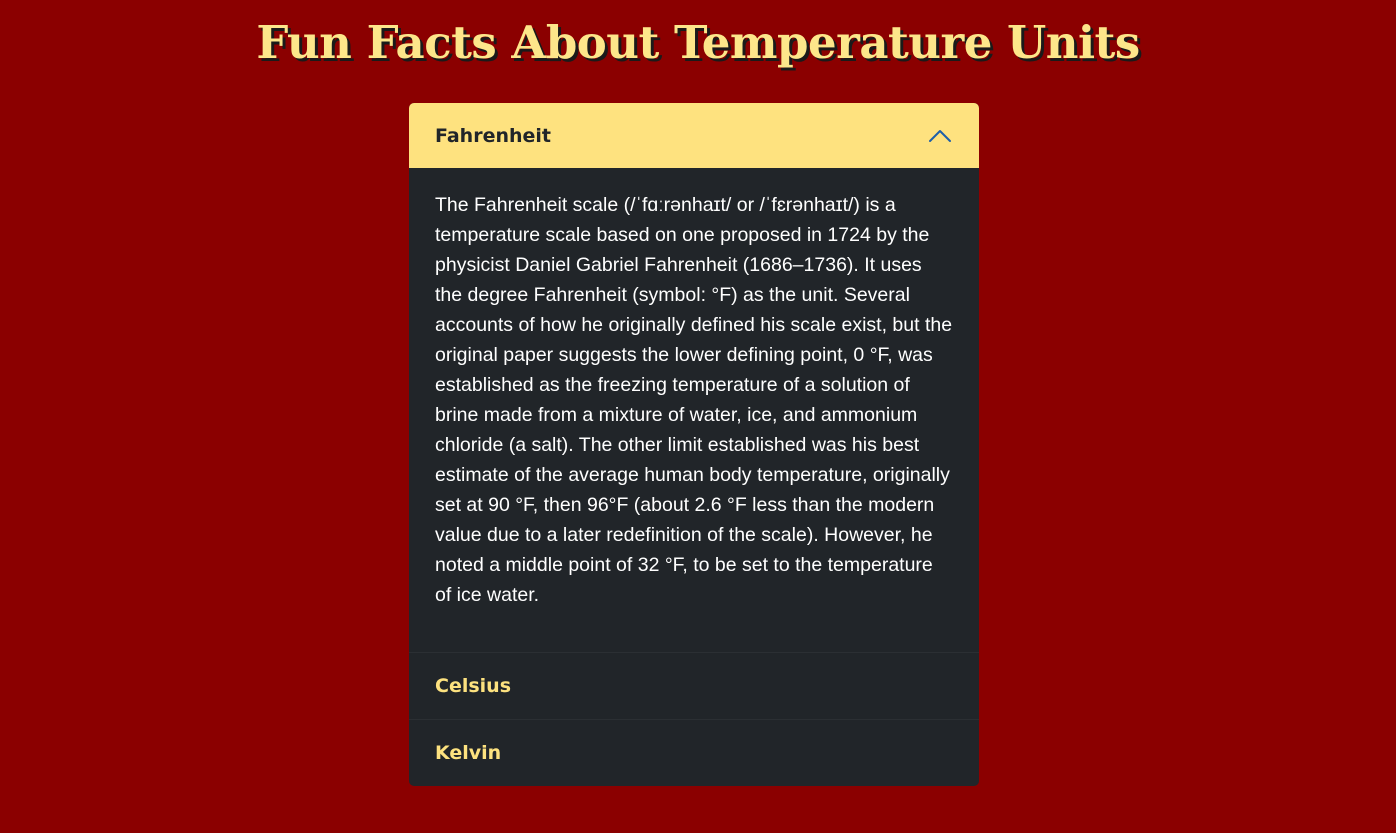  I want to click on accordion-item-celsius: Celsius, so click(694, 686).